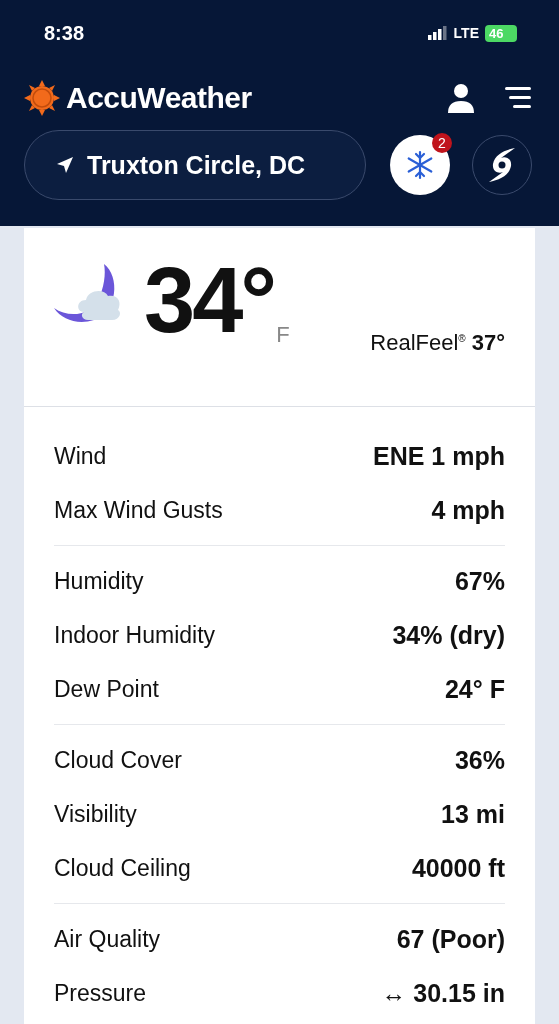 The width and height of the screenshot is (559, 1024). Describe the element at coordinates (473, 814) in the screenshot. I see `detail-value: 13 mi` at that location.